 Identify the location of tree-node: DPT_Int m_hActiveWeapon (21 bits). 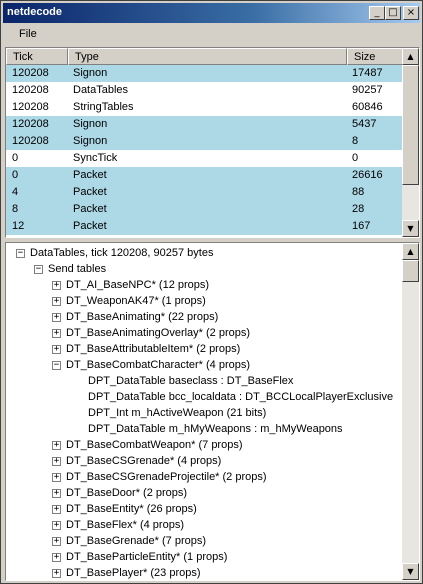
(204, 414).